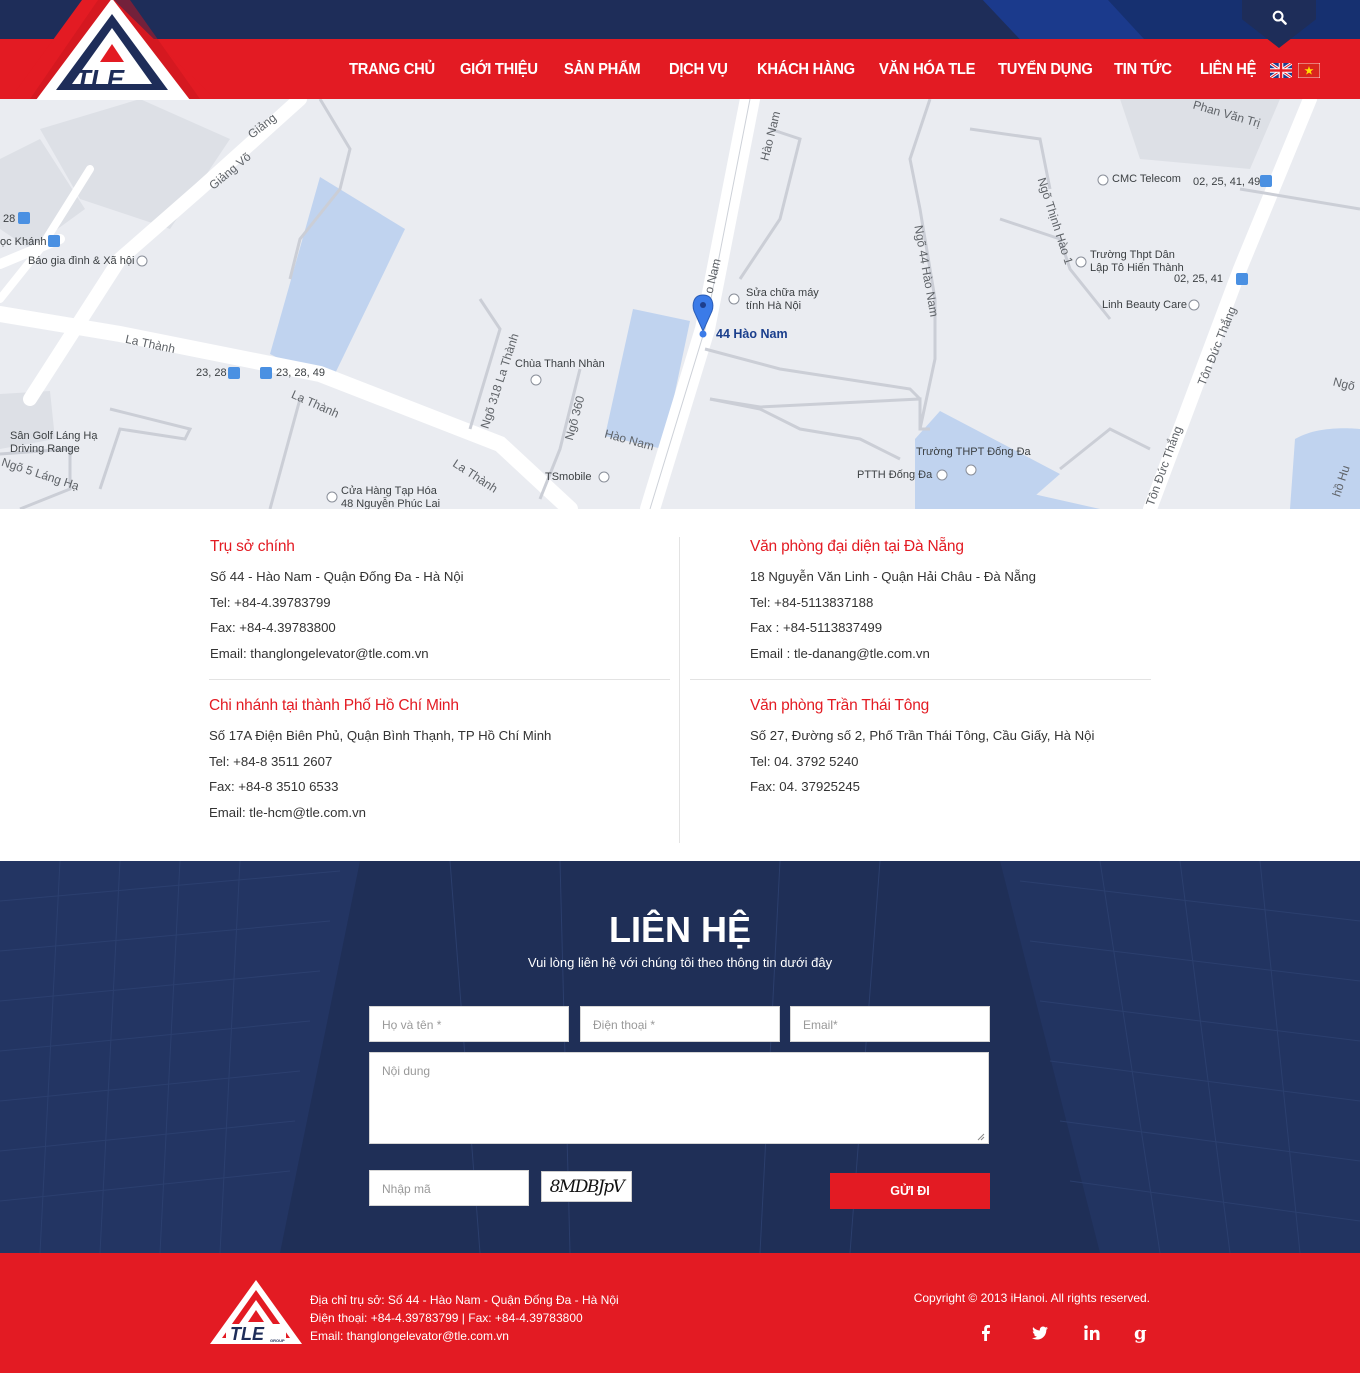 The width and height of the screenshot is (1360, 1373). Describe the element at coordinates (112, 50) in the screenshot. I see `tle-logo: TLE GROUP` at that location.